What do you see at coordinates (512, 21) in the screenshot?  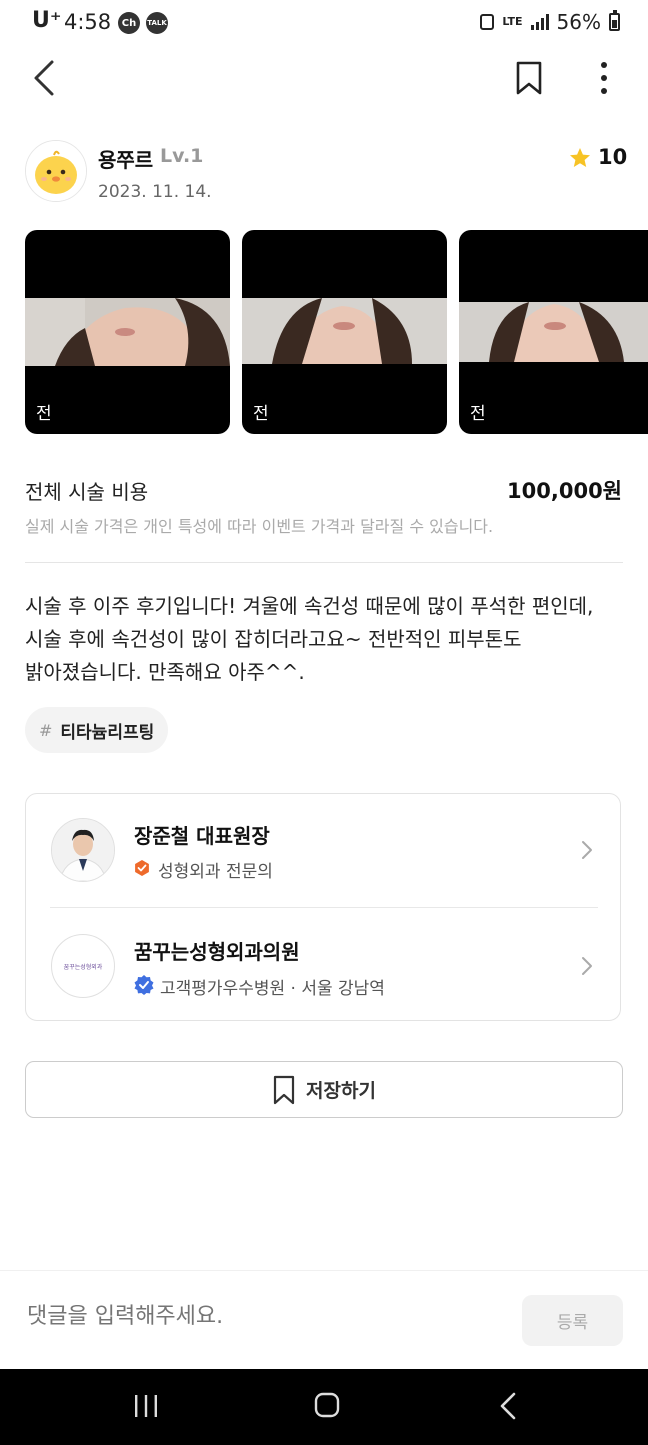 I see `network-type: LTE` at bounding box center [512, 21].